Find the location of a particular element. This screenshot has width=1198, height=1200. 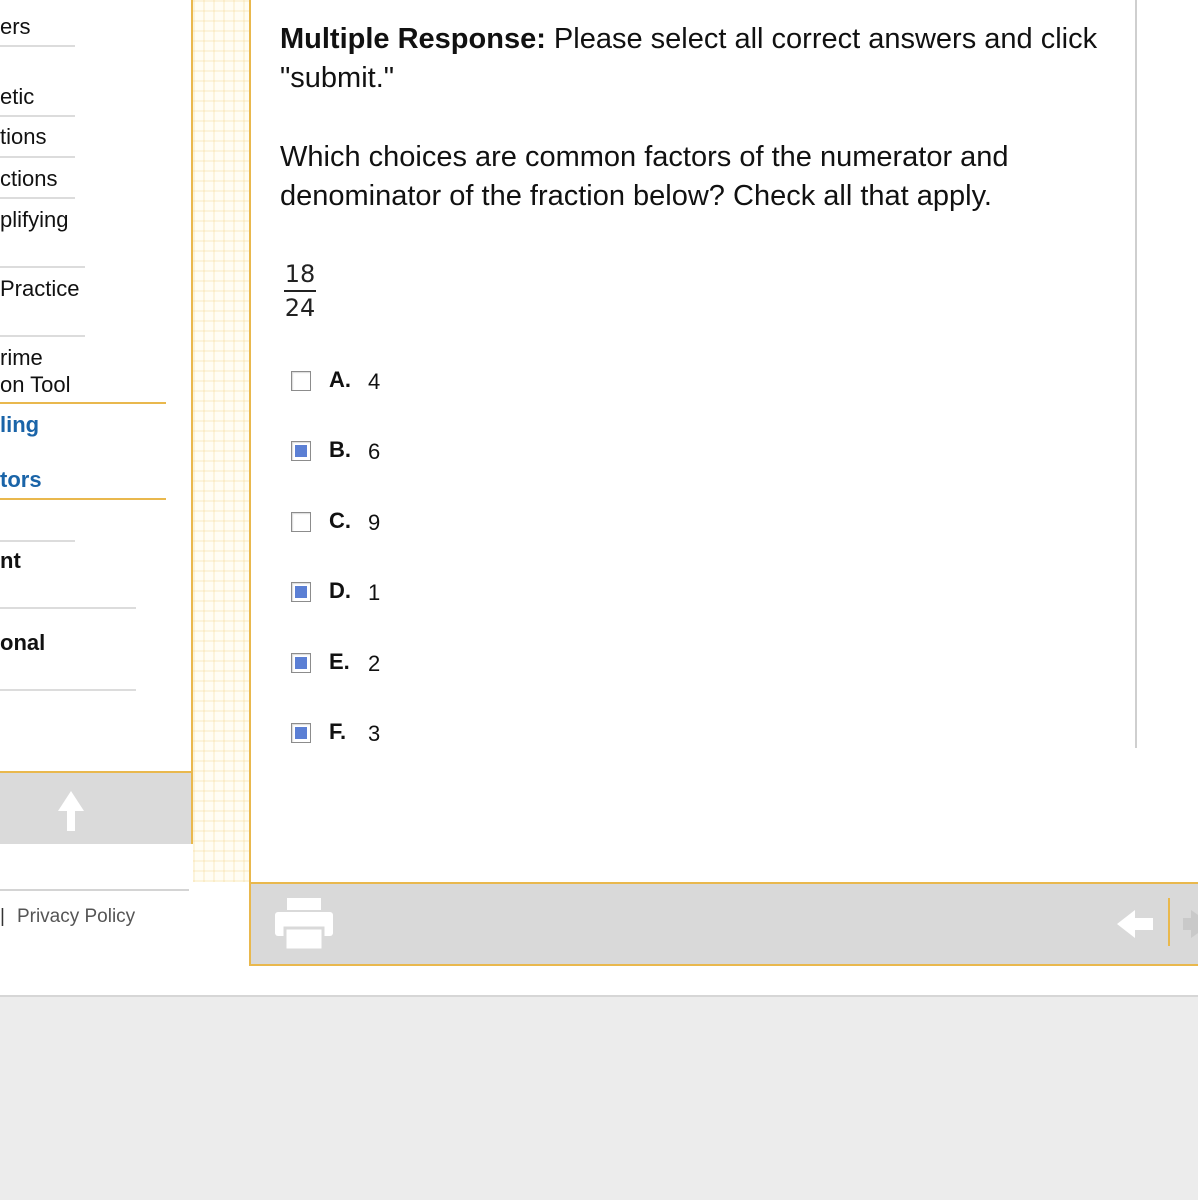

footer-links: | Privacy Policy is located at coordinates (67, 917).